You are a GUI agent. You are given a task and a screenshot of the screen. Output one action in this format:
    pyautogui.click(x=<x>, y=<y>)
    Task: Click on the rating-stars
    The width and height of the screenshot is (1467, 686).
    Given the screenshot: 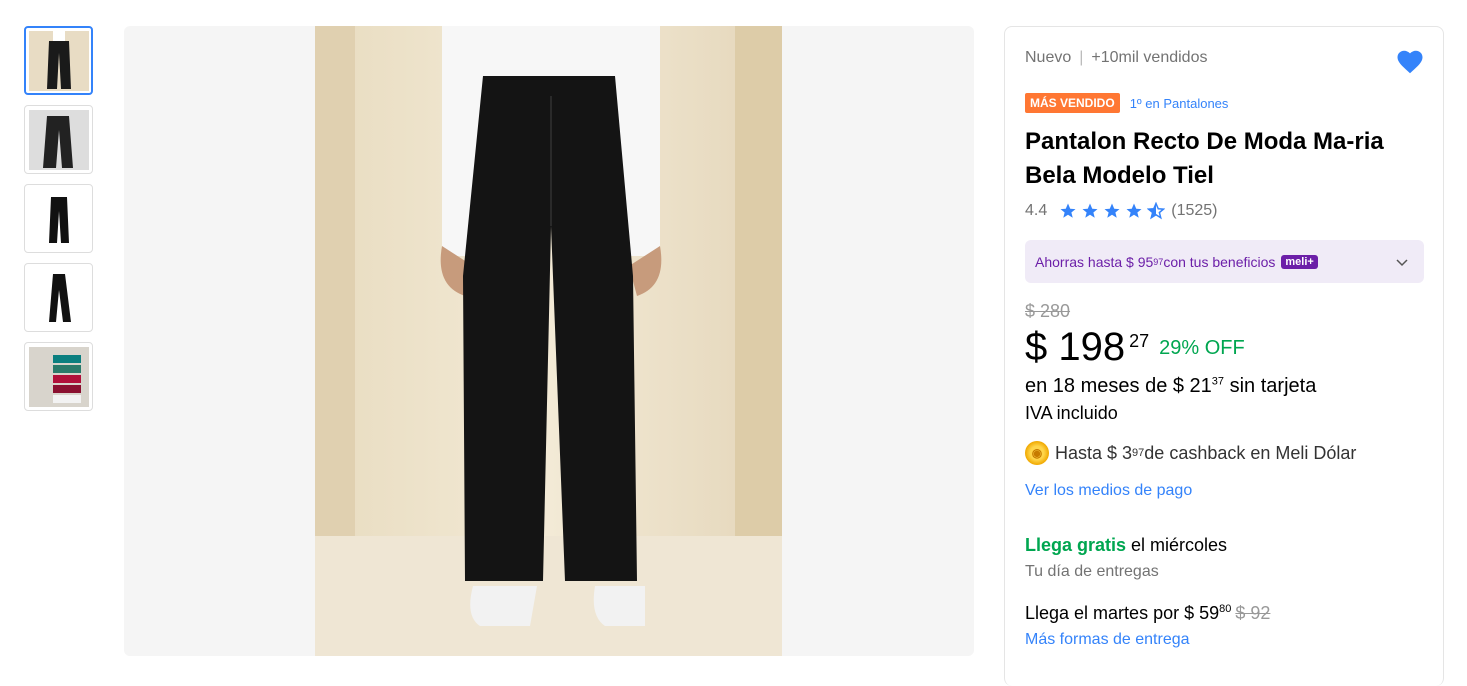 What is the action you would take?
    pyautogui.click(x=1112, y=211)
    